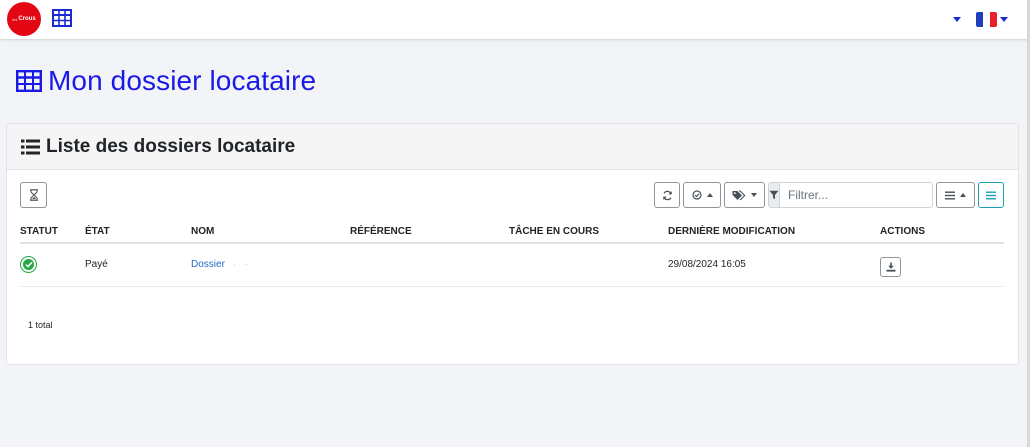 The width and height of the screenshot is (1030, 447). I want to click on header-tache: TÂCHE EN COURS, so click(588, 232).